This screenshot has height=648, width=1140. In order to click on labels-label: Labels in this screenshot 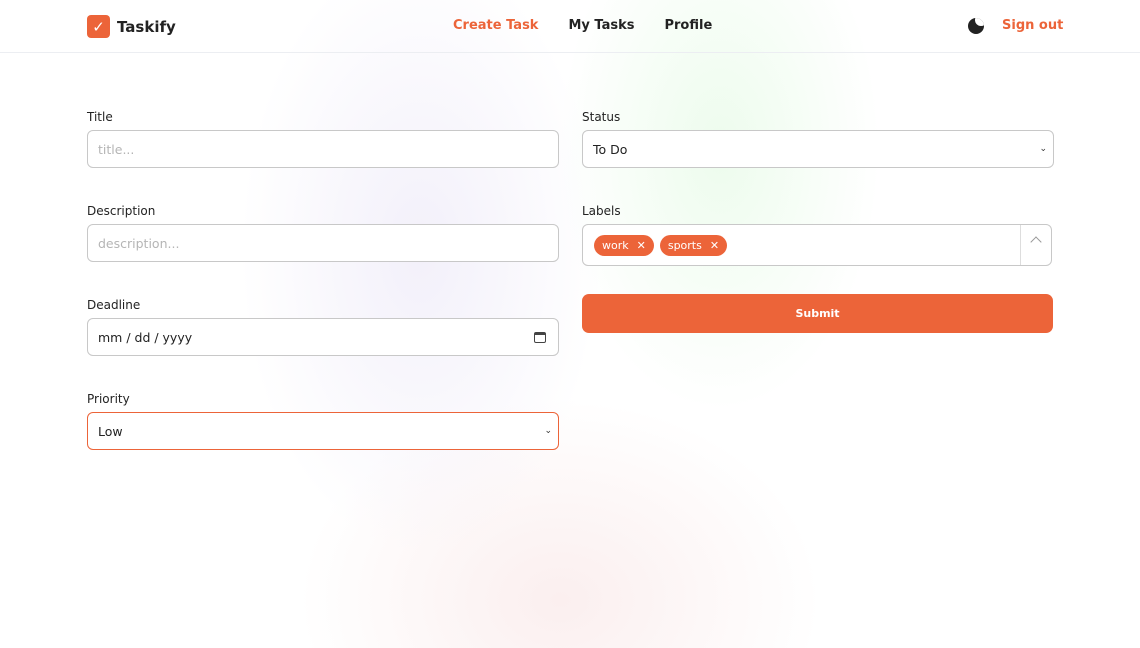, I will do `click(601, 211)`.